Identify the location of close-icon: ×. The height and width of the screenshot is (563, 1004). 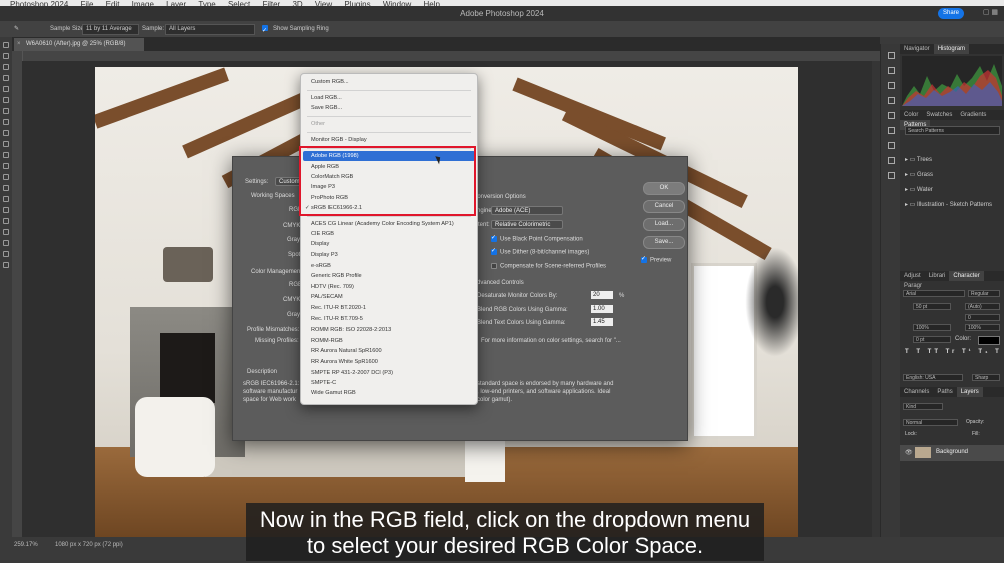
(19, 44).